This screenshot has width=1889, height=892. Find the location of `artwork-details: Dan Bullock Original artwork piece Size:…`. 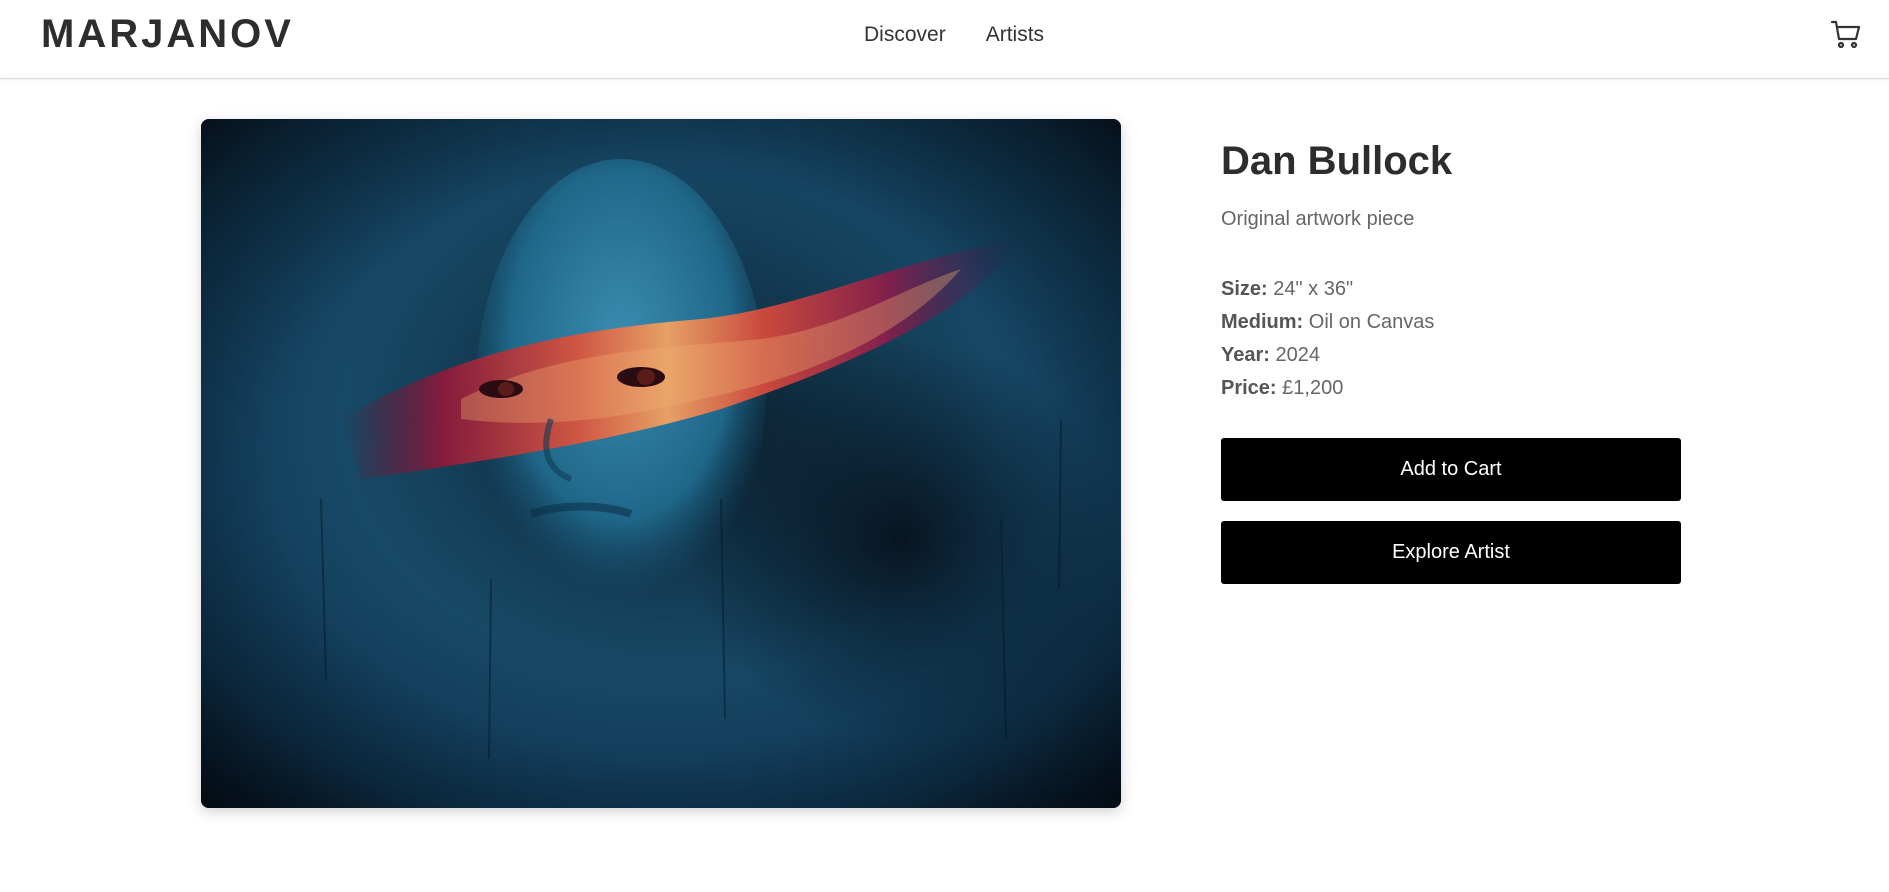

artwork-details: Dan Bullock Original artwork piece Size:… is located at coordinates (1451, 359).